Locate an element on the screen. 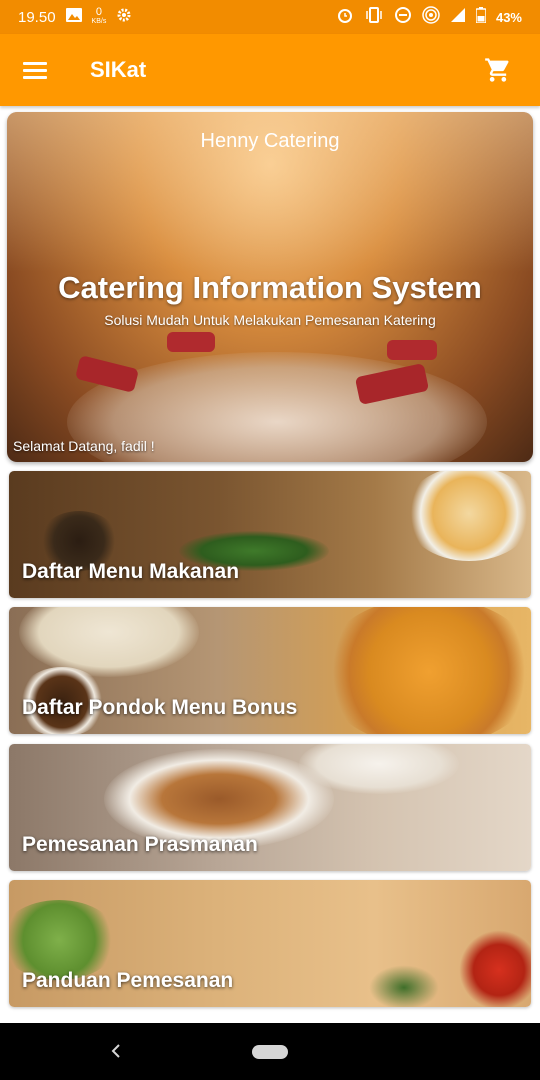  signal-icon is located at coordinates (458, 17).